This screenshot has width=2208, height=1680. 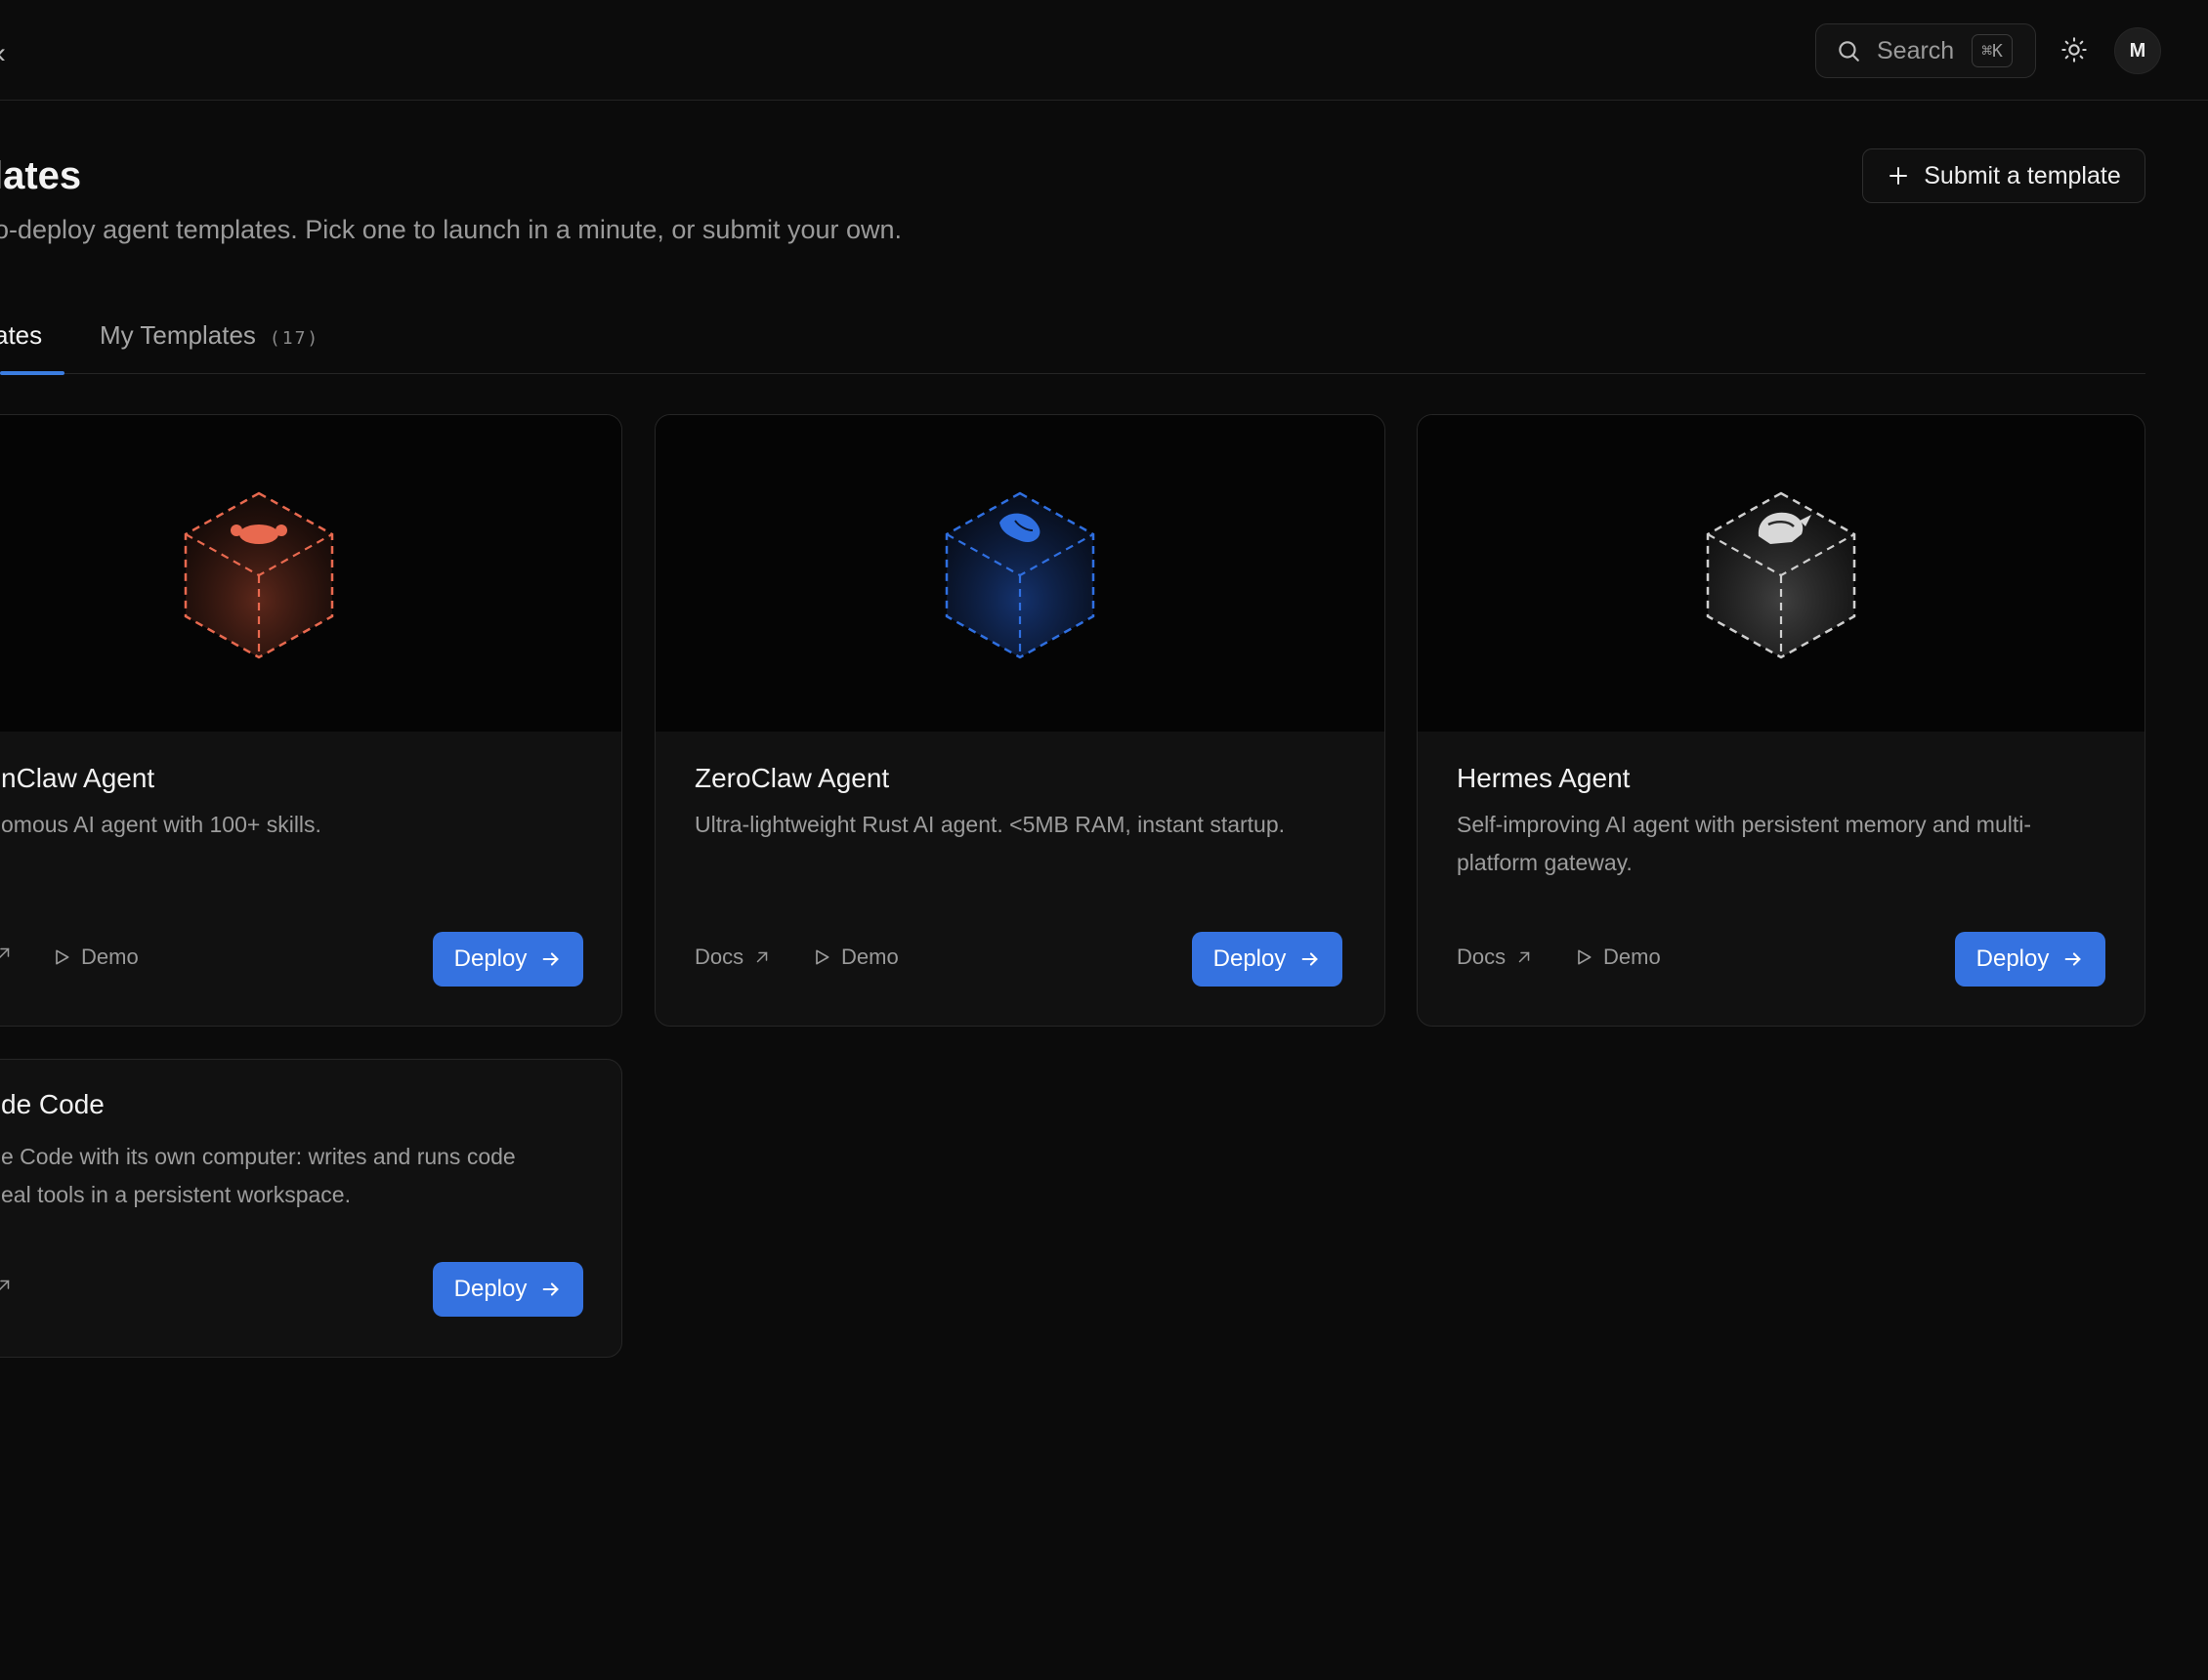 What do you see at coordinates (41, 175) in the screenshot?
I see `page-title: lates` at bounding box center [41, 175].